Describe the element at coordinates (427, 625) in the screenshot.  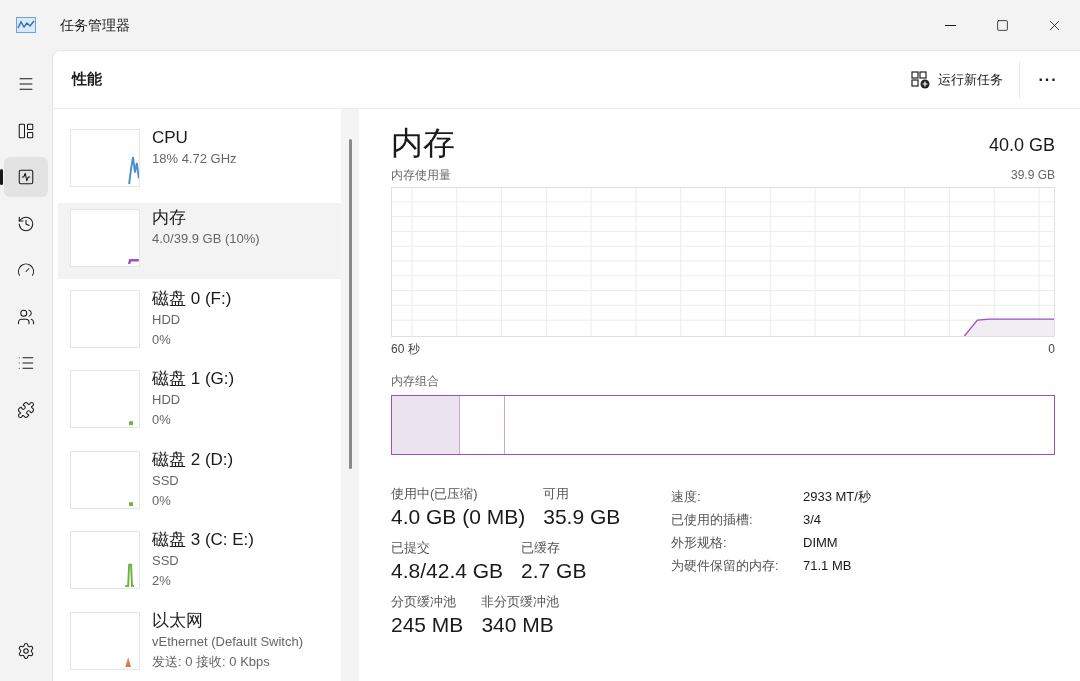
I see `stat-value: 245 MB` at that location.